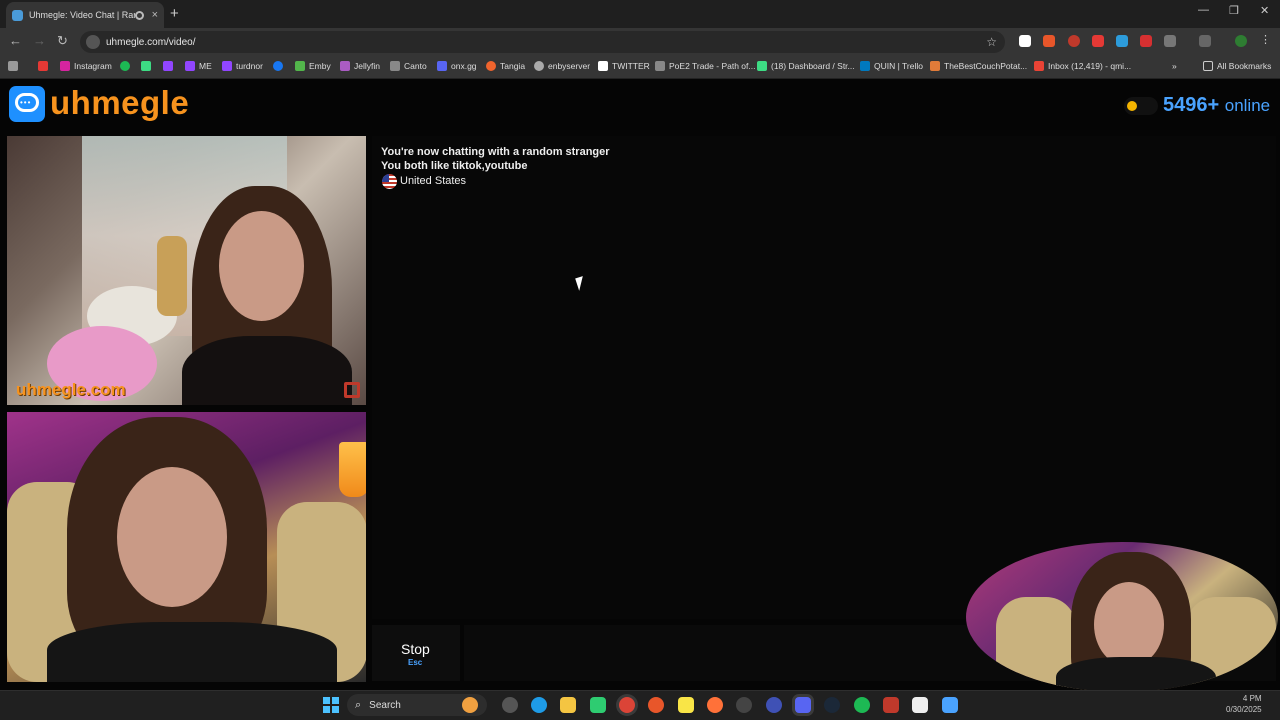  Describe the element at coordinates (470, 705) in the screenshot. I see `widgets-icon` at that location.